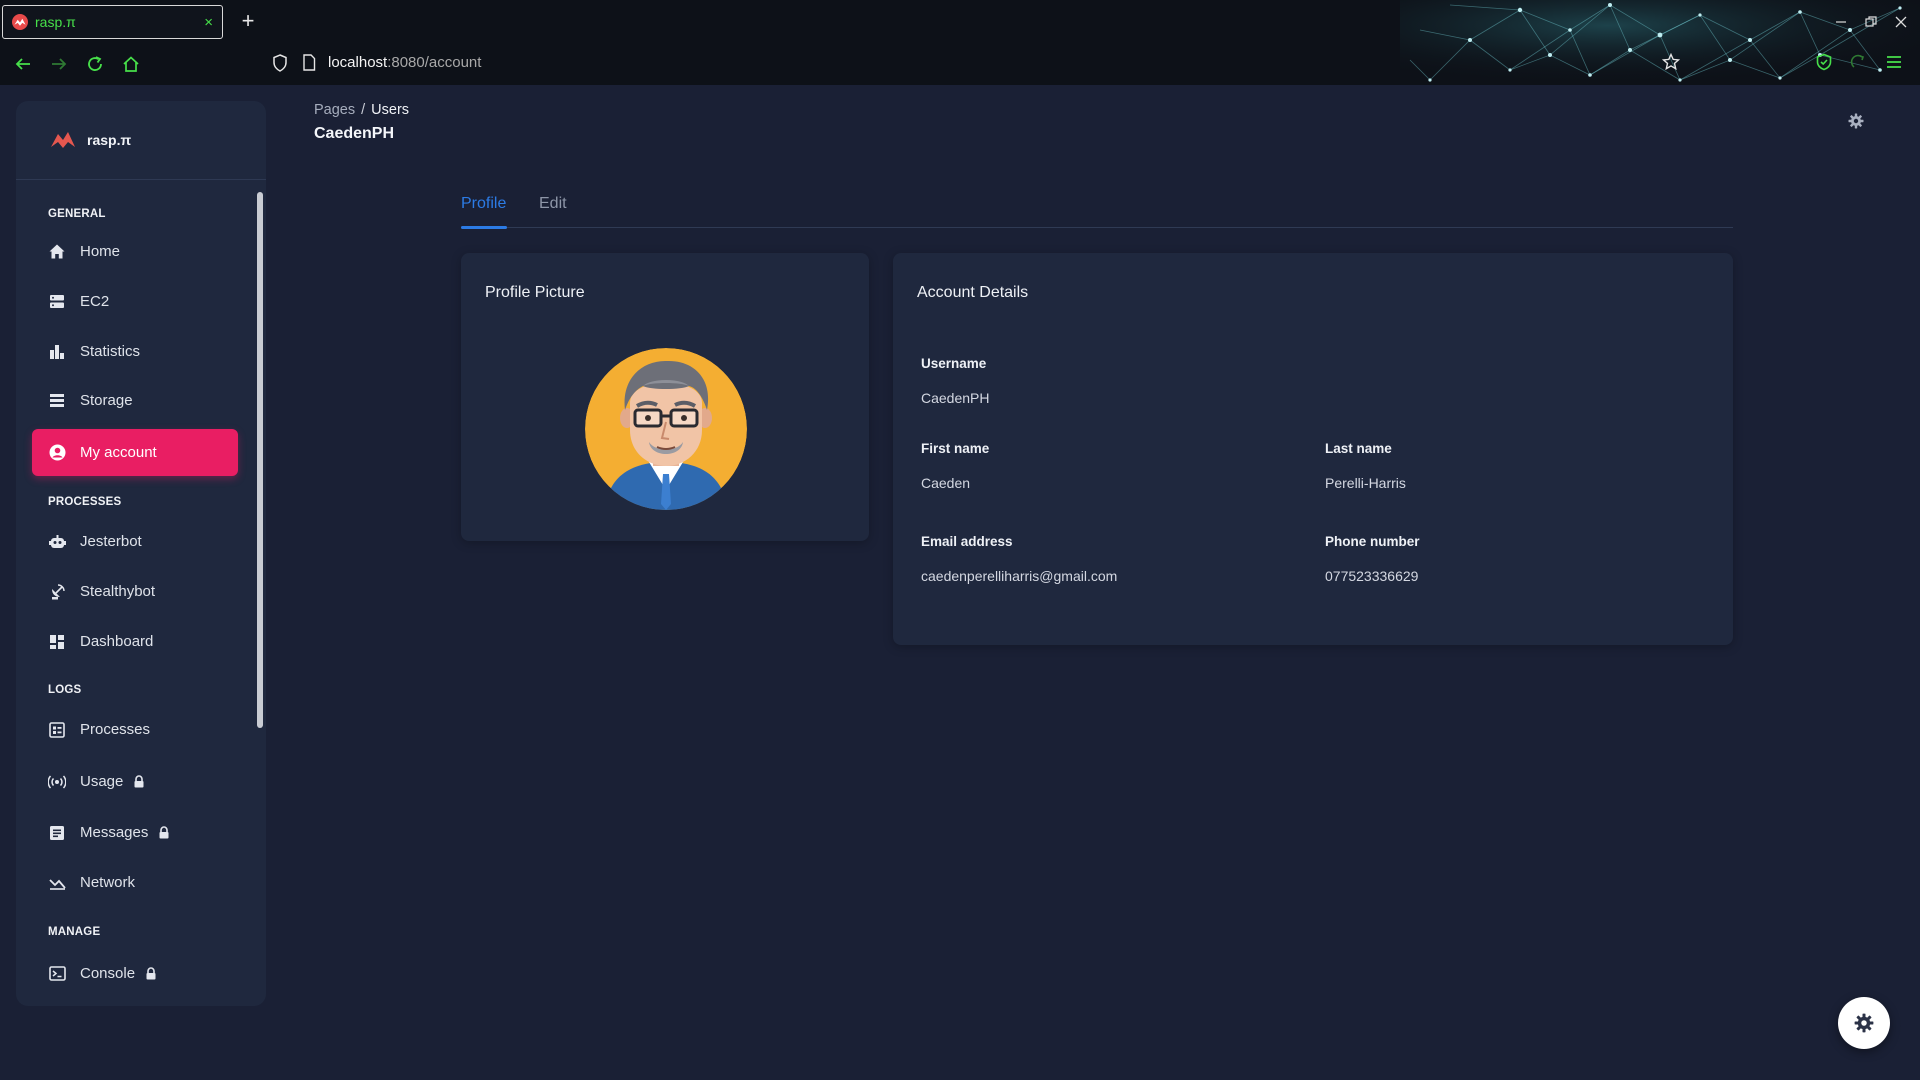 This screenshot has width=1920, height=1080. Describe the element at coordinates (666, 429) in the screenshot. I see `avatar` at that location.